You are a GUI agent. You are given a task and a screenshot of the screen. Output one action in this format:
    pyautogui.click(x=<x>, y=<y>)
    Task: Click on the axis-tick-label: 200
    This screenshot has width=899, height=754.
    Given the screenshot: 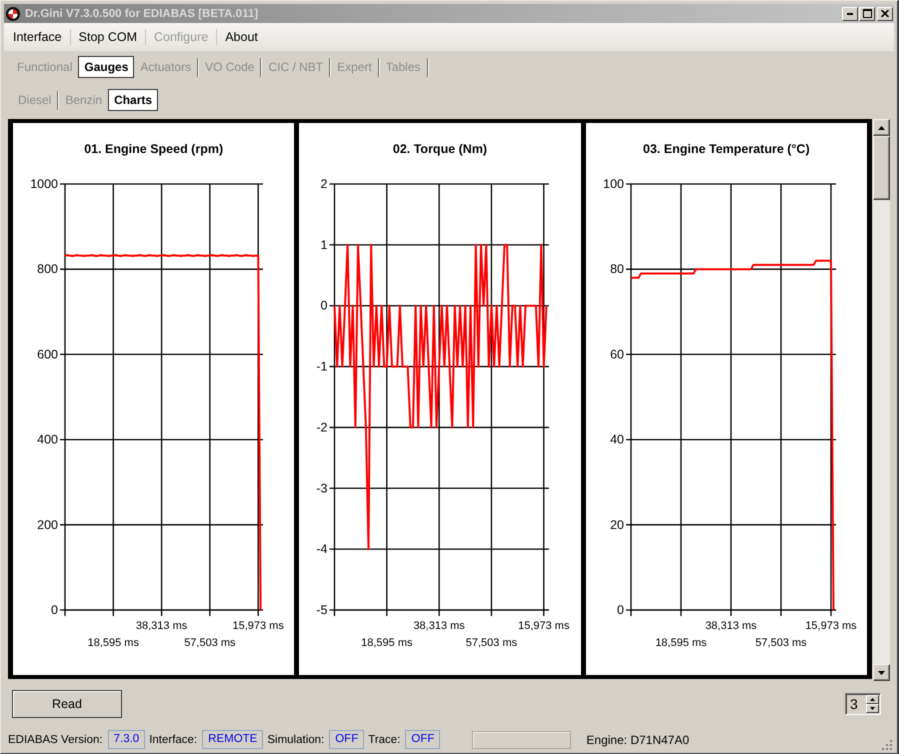 What is the action you would take?
    pyautogui.click(x=47, y=525)
    